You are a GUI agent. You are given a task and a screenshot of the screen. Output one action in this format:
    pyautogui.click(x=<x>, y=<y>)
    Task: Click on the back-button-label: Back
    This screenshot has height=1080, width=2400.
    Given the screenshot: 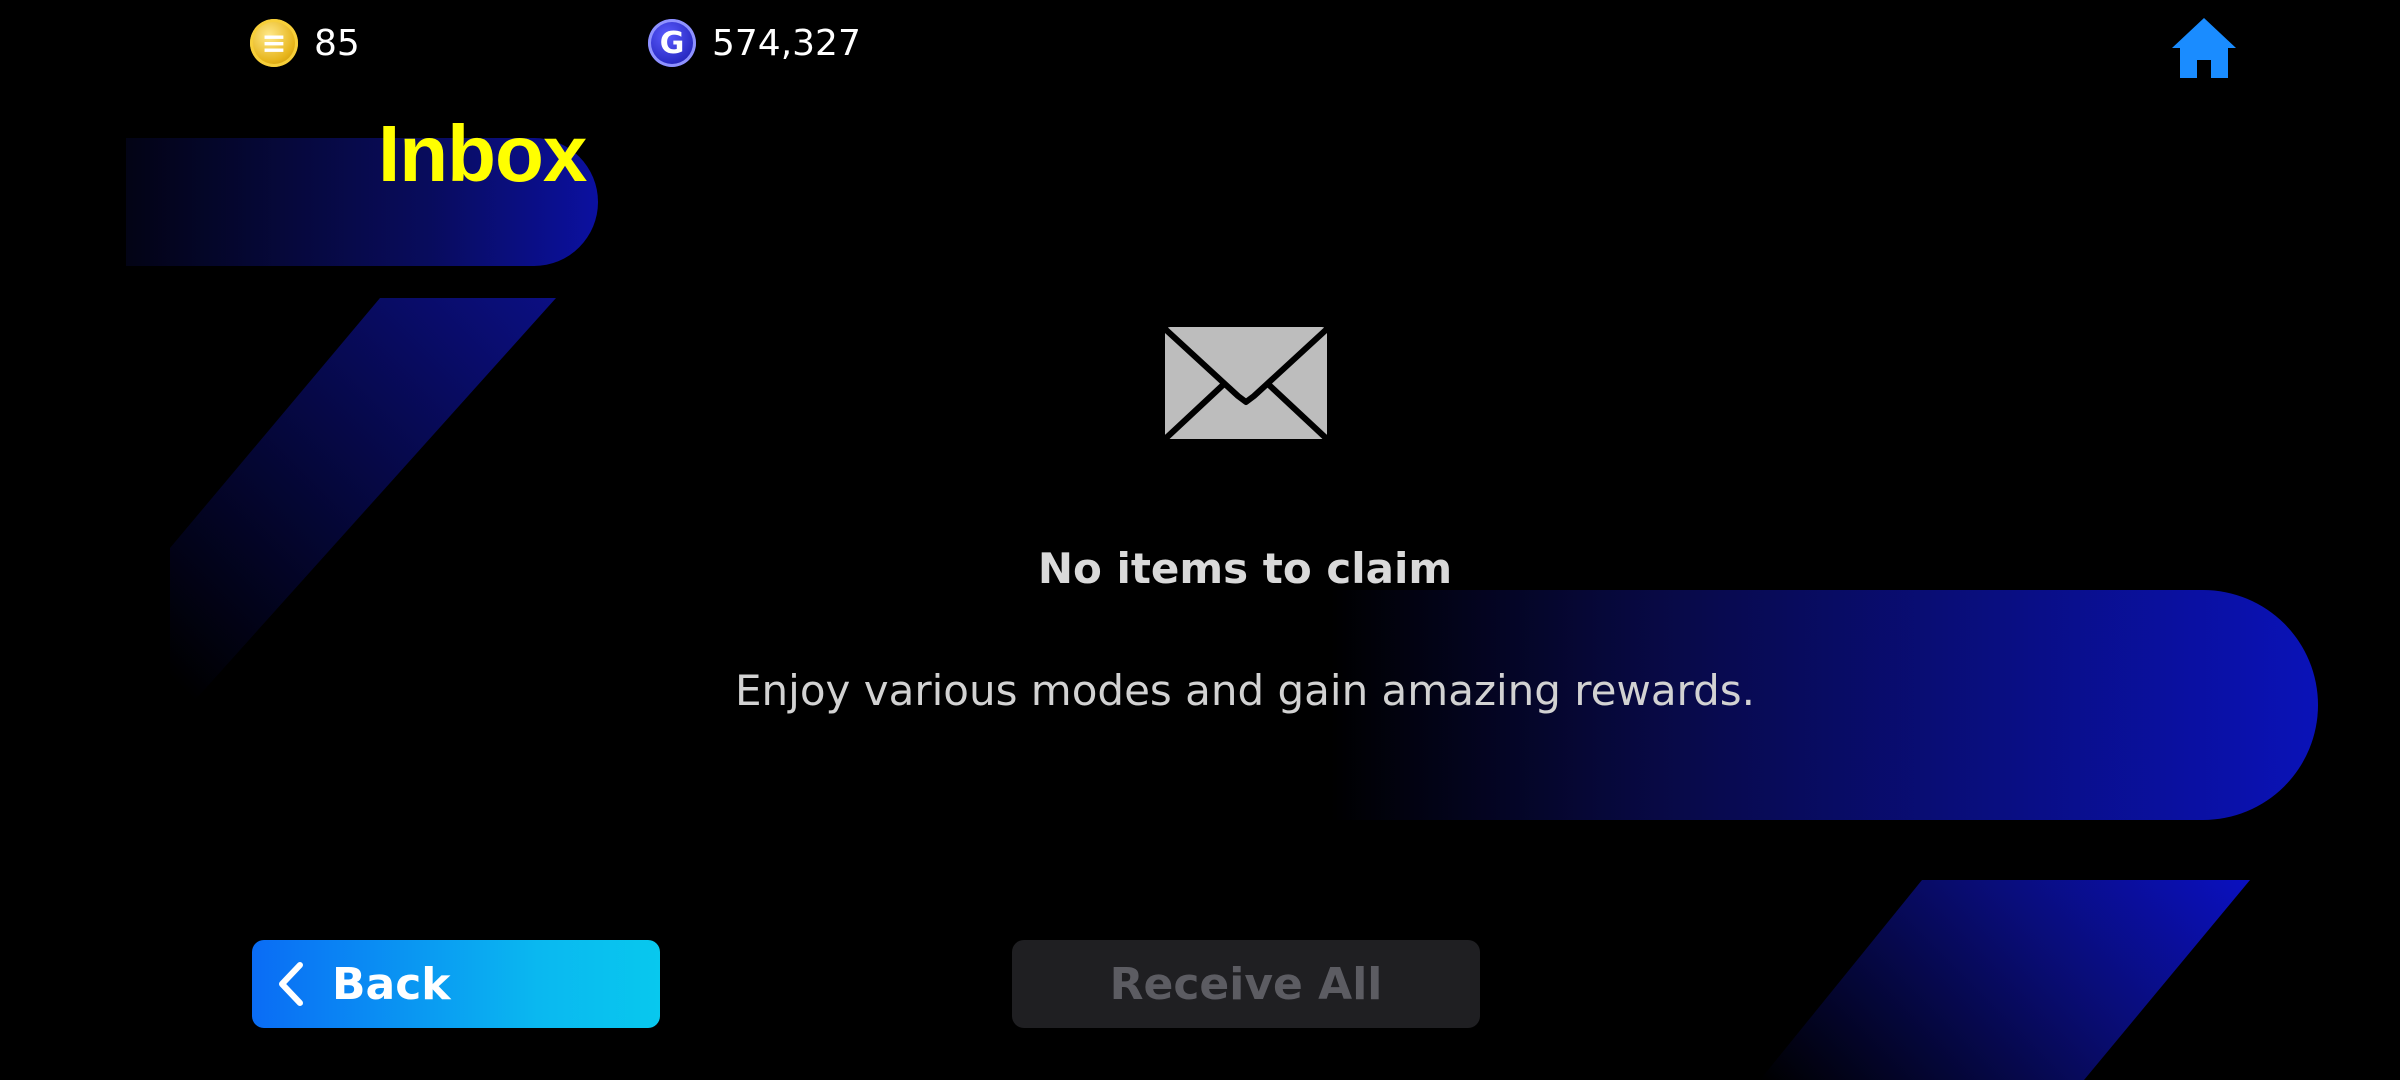 What is the action you would take?
    pyautogui.click(x=391, y=984)
    